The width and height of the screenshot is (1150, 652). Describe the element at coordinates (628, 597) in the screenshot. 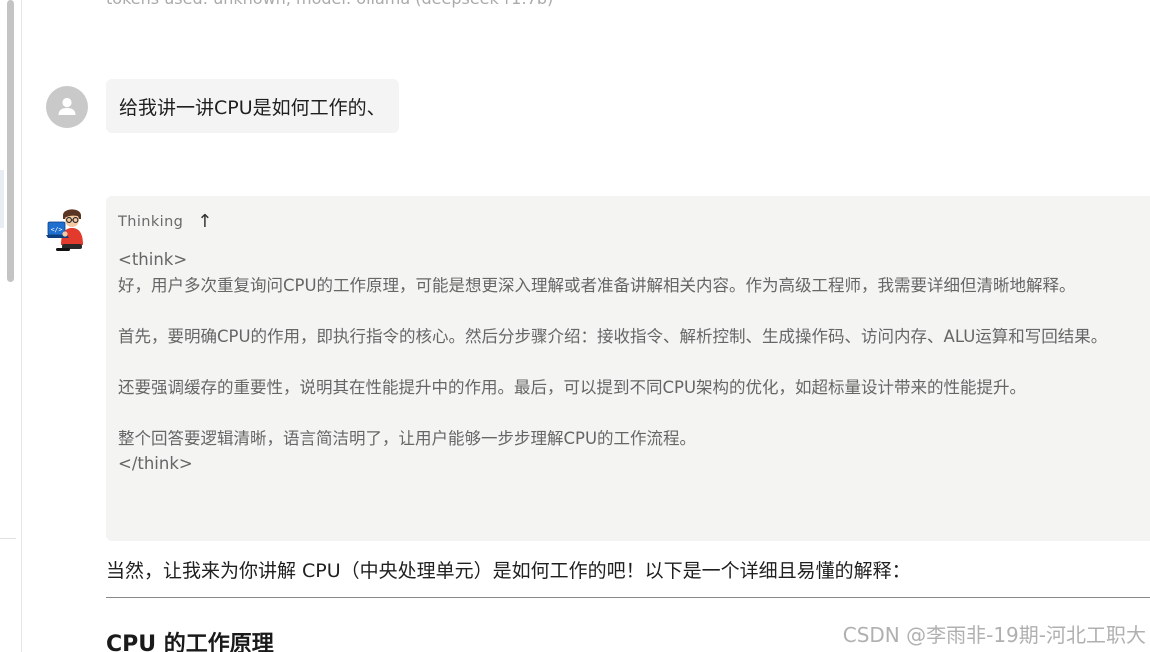

I see `horizontal-rule` at that location.